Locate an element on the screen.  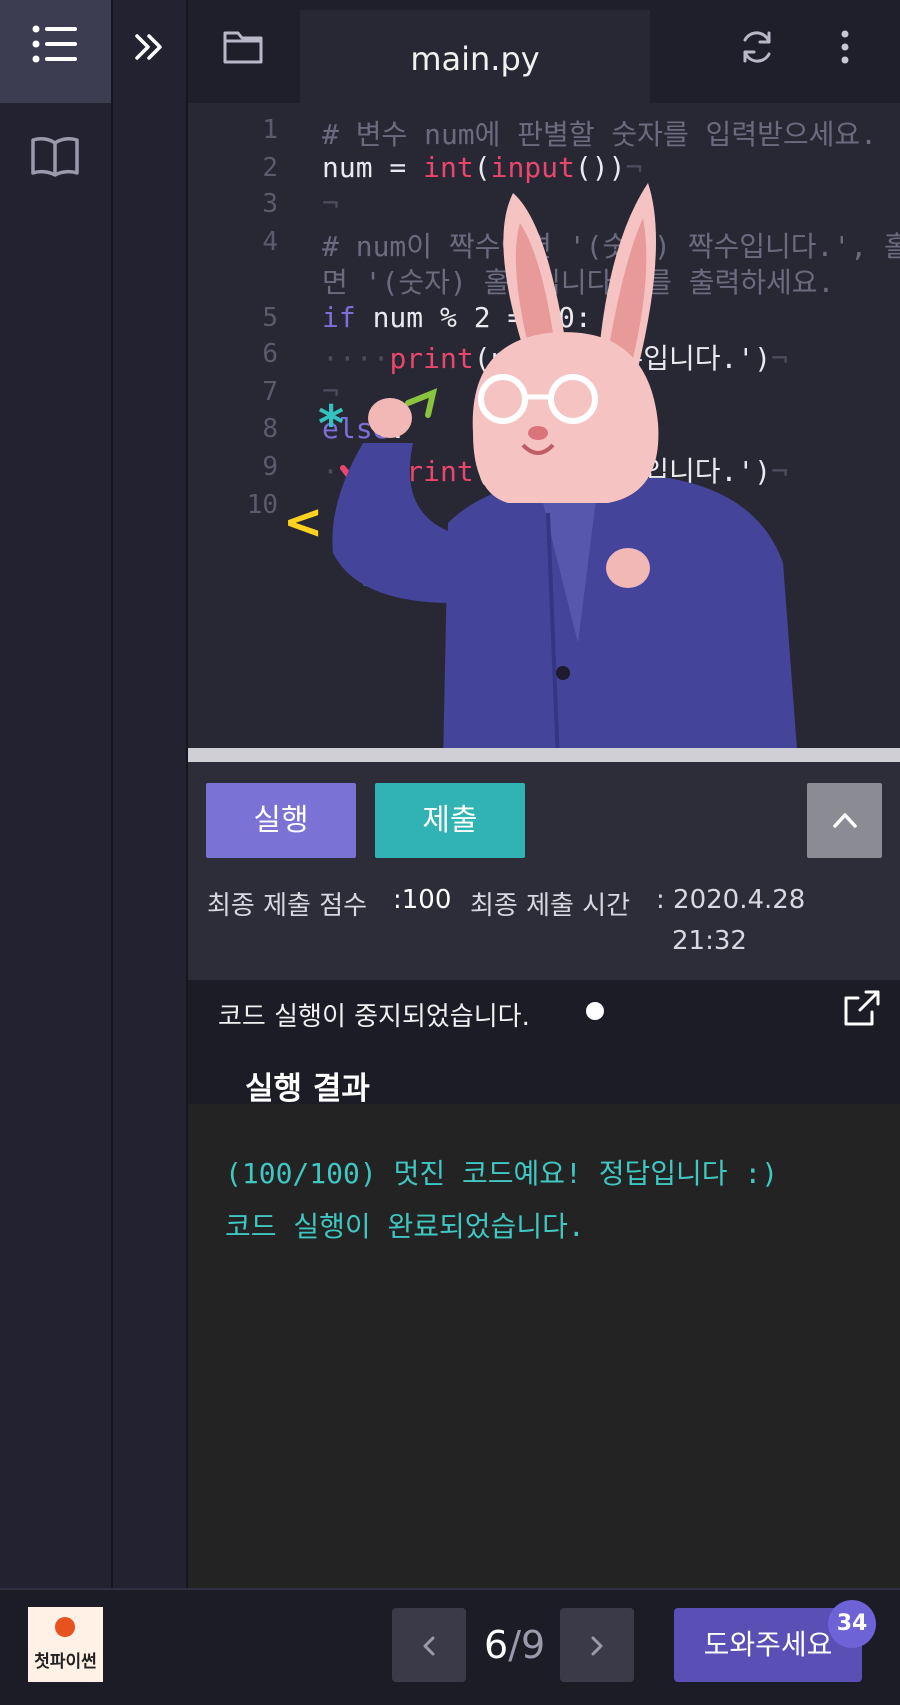
panel-toggle-column is located at coordinates (150, 794).